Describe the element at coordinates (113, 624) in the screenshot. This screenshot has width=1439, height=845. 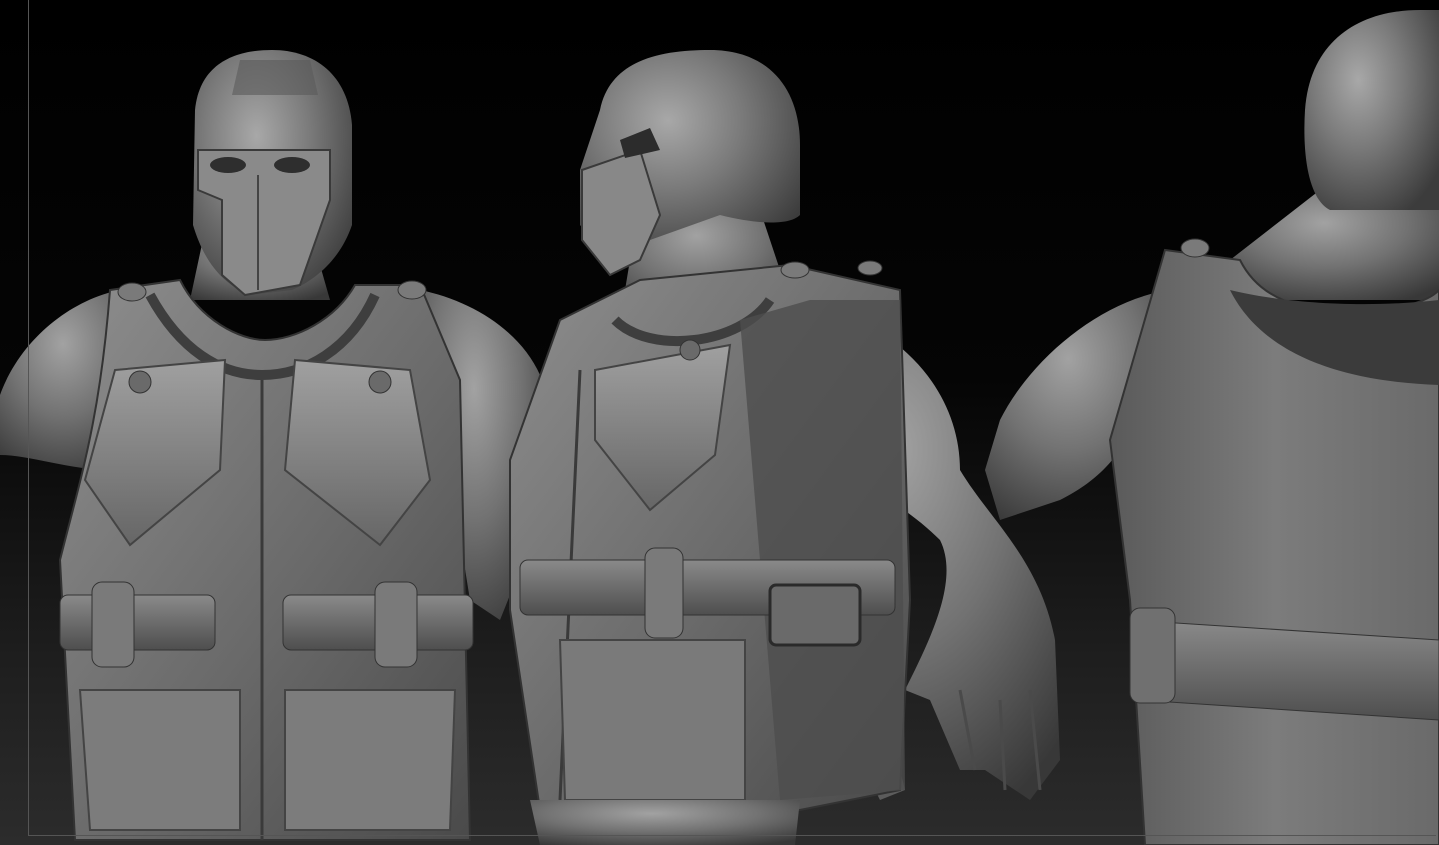
I see `front-pouch-left` at that location.